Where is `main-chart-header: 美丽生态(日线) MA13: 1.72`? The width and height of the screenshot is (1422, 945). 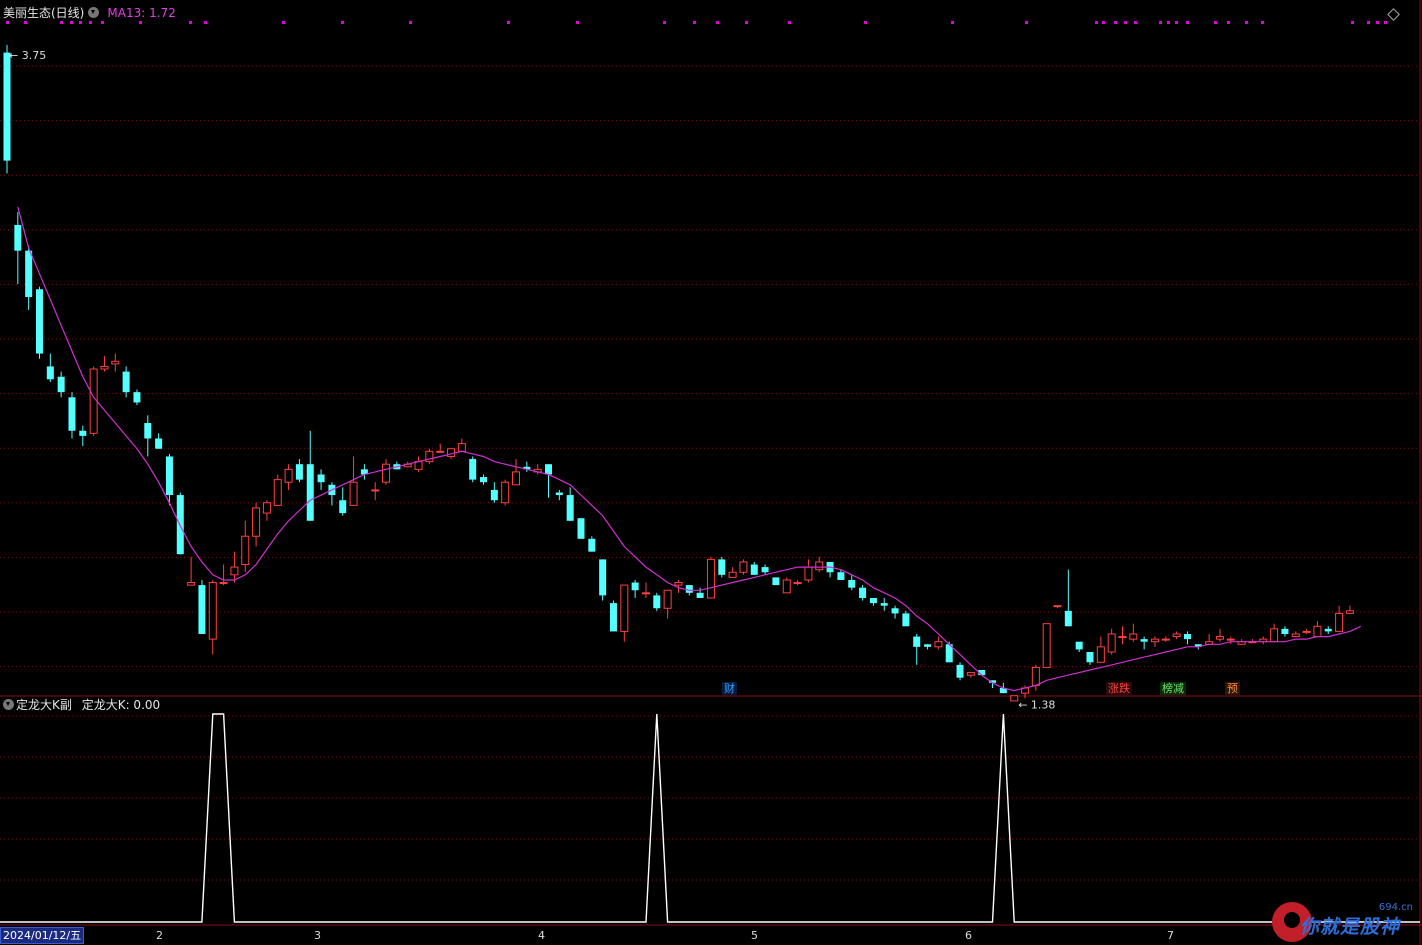
main-chart-header: 美丽生态(日线) MA13: 1.72 is located at coordinates (89, 13).